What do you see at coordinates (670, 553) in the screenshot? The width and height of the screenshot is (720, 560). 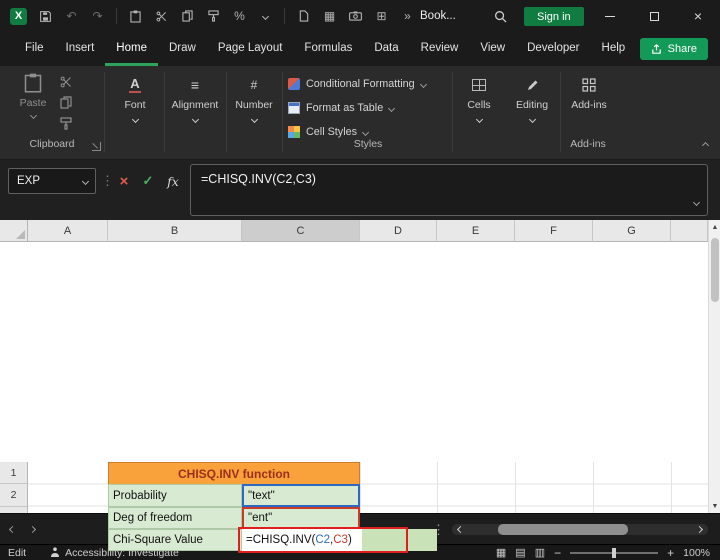 I see `zoom-in-button: +` at bounding box center [670, 553].